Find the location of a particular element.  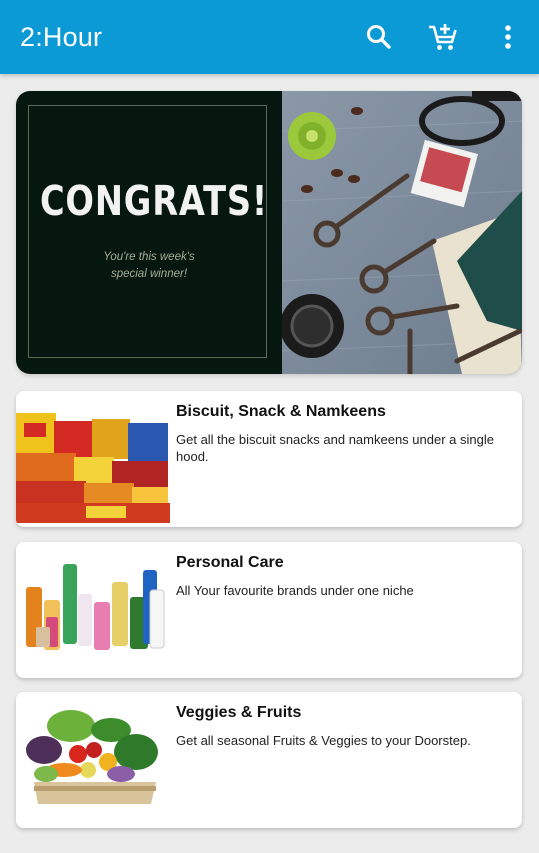

overflow-menu-button is located at coordinates (508, 37).